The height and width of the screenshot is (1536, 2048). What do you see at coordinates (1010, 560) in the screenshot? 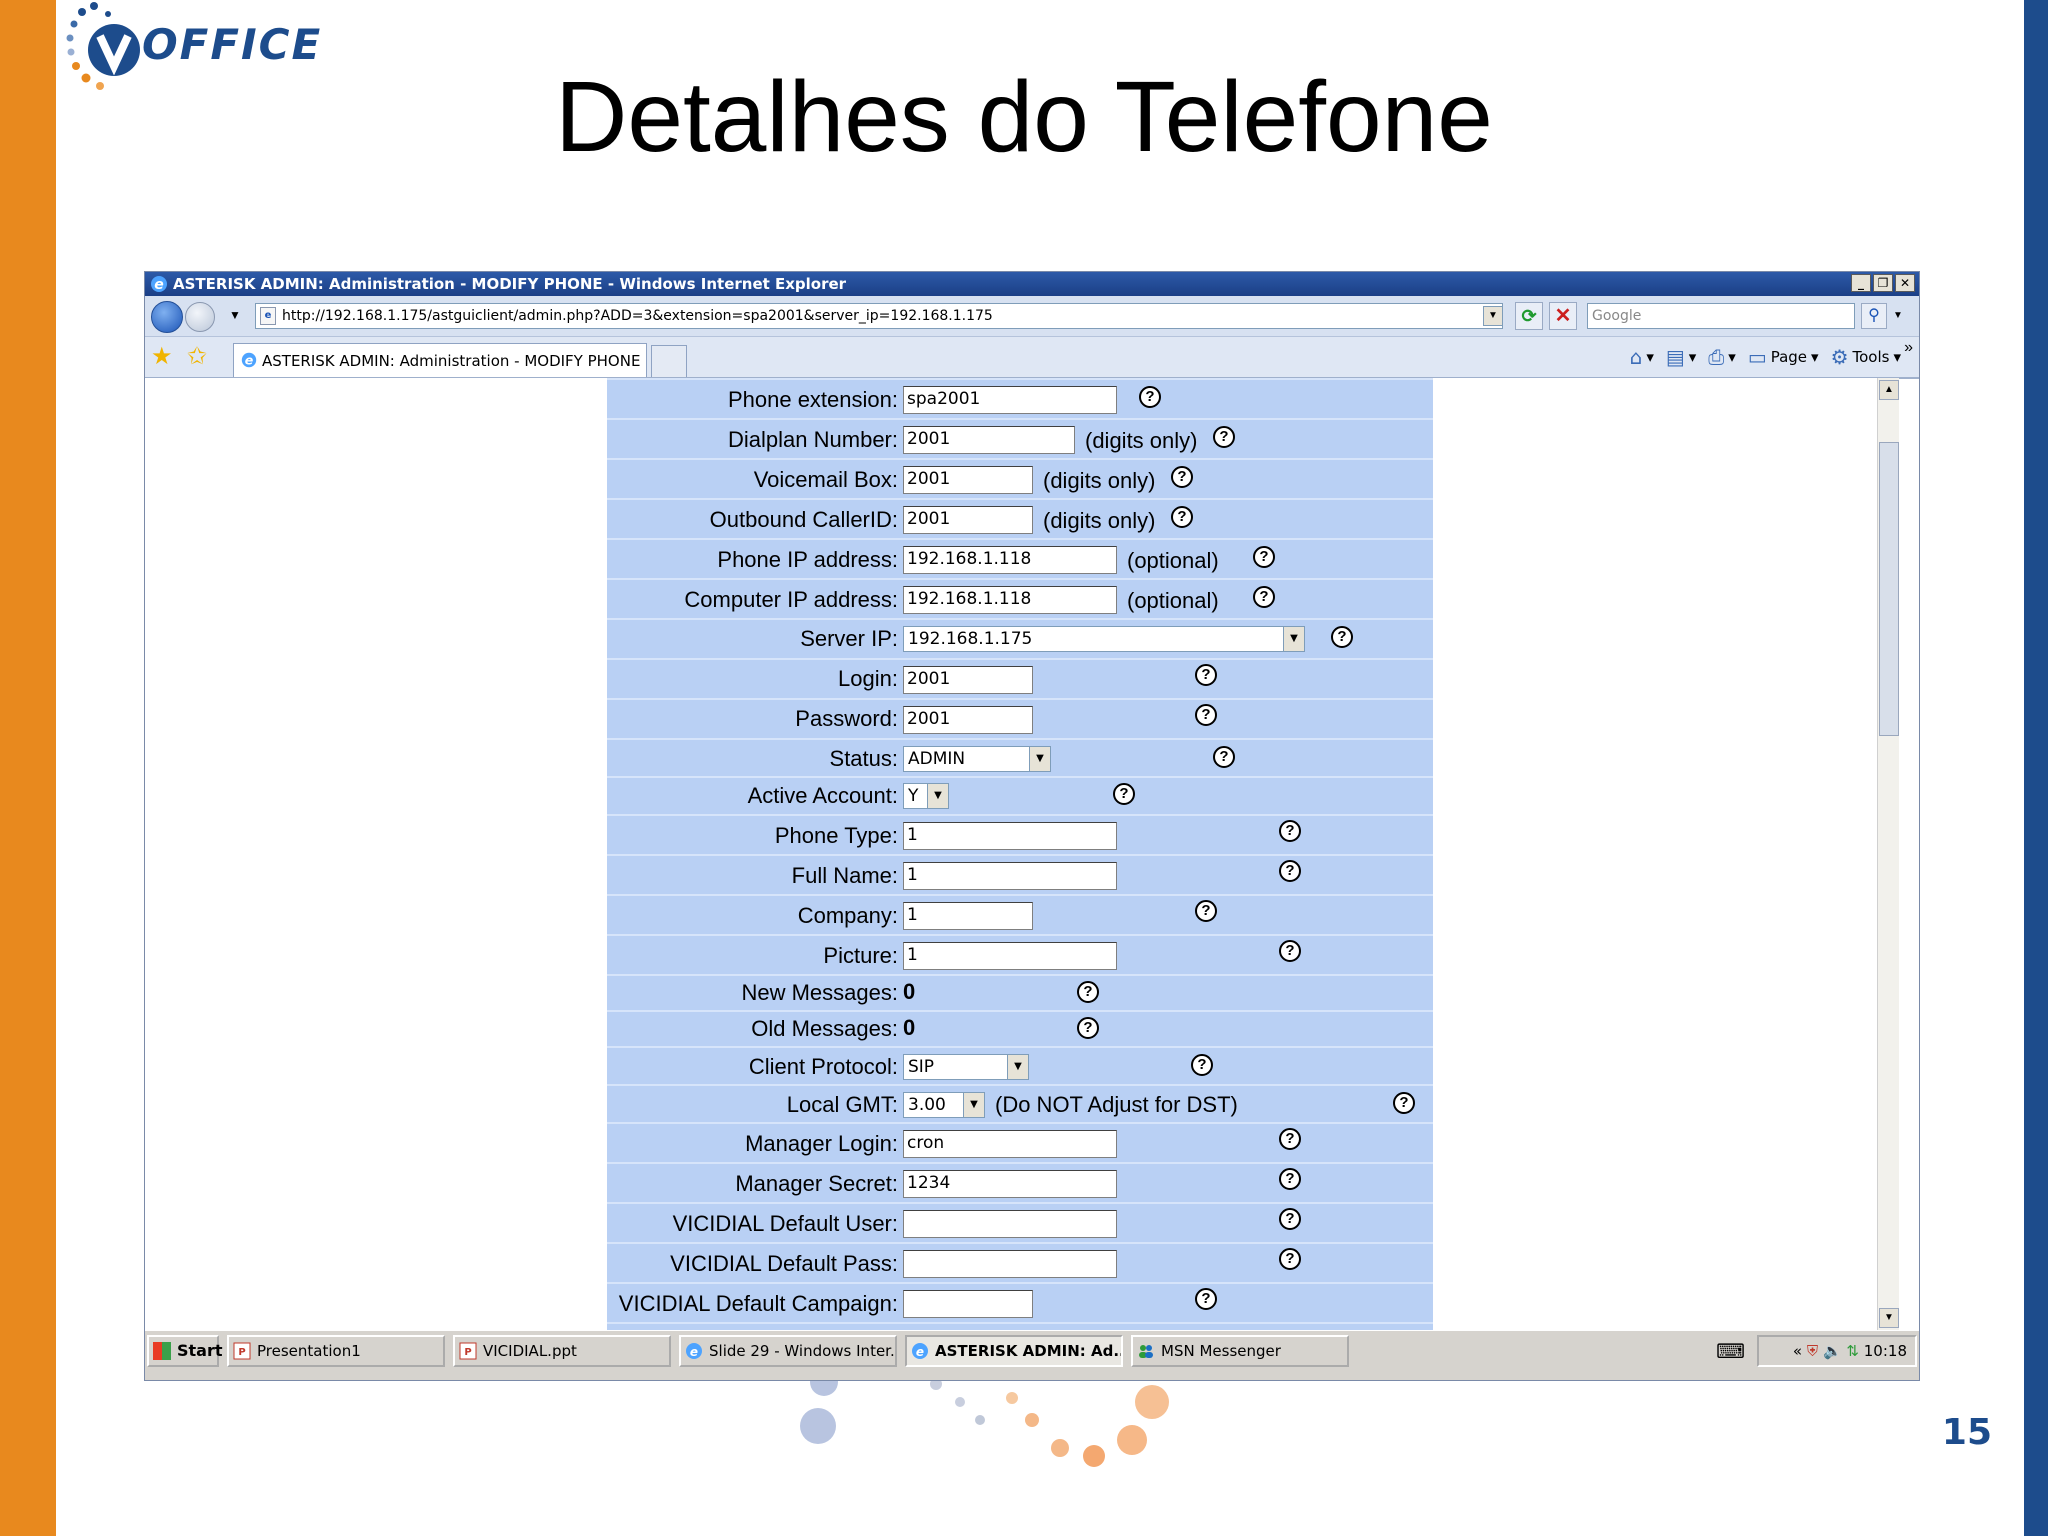
I see `phone-ip-input: 192.168.1.118` at bounding box center [1010, 560].